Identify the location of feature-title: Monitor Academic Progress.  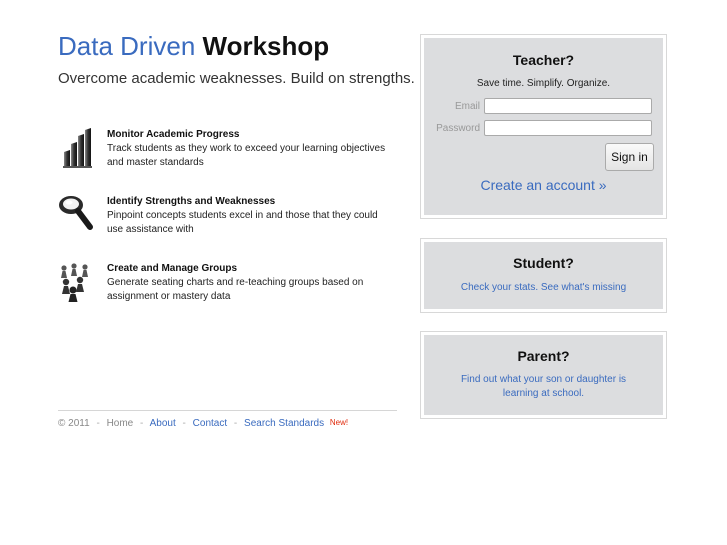
(173, 134).